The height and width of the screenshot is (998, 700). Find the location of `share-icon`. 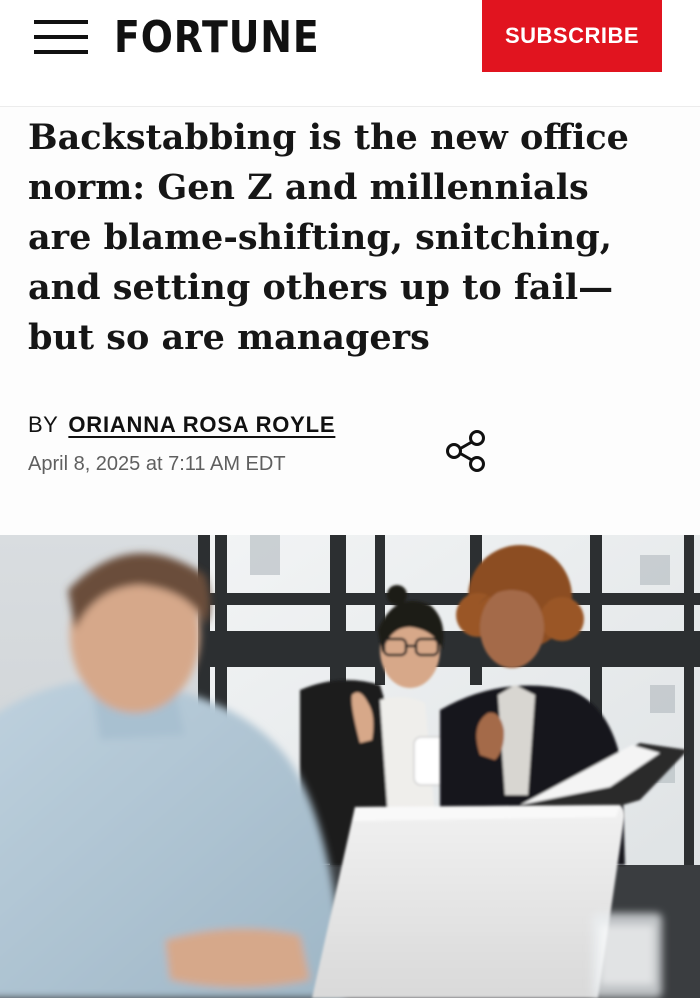

share-icon is located at coordinates (467, 451).